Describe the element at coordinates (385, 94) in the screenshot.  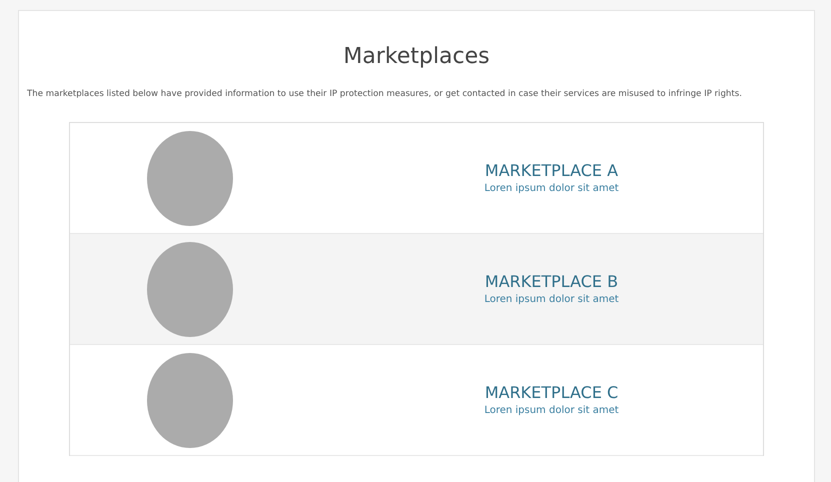
I see `description-text: The marketplaces listed below have provided information to use their IP protection measures, or get contacted in case their services are misused to infringe IP rights.` at that location.